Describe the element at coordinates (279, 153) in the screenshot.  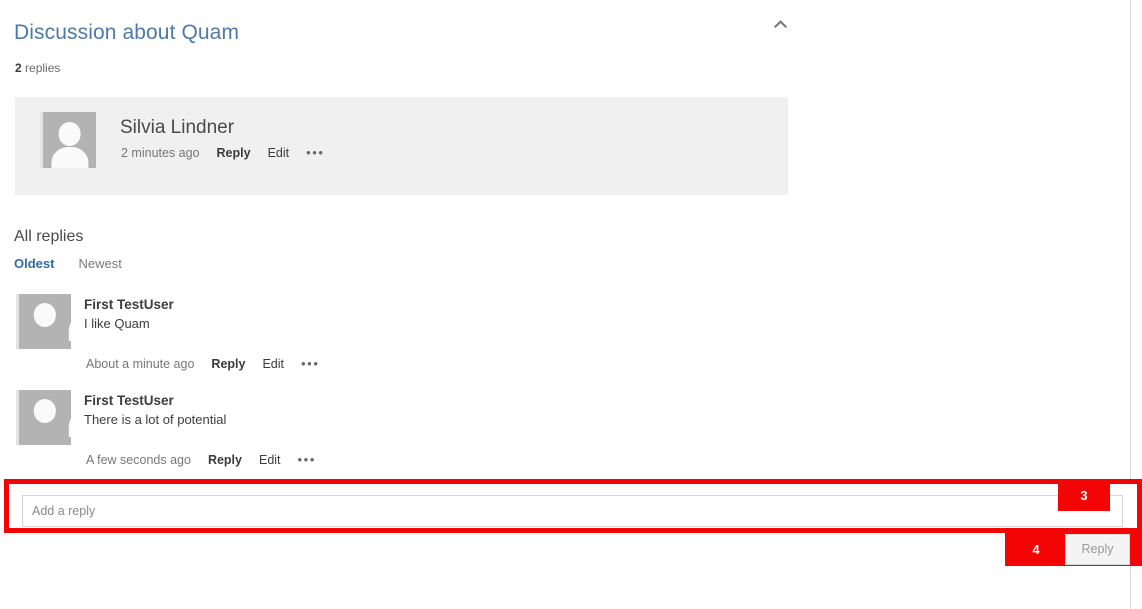
I see `root-post-edit-link: Edit` at that location.